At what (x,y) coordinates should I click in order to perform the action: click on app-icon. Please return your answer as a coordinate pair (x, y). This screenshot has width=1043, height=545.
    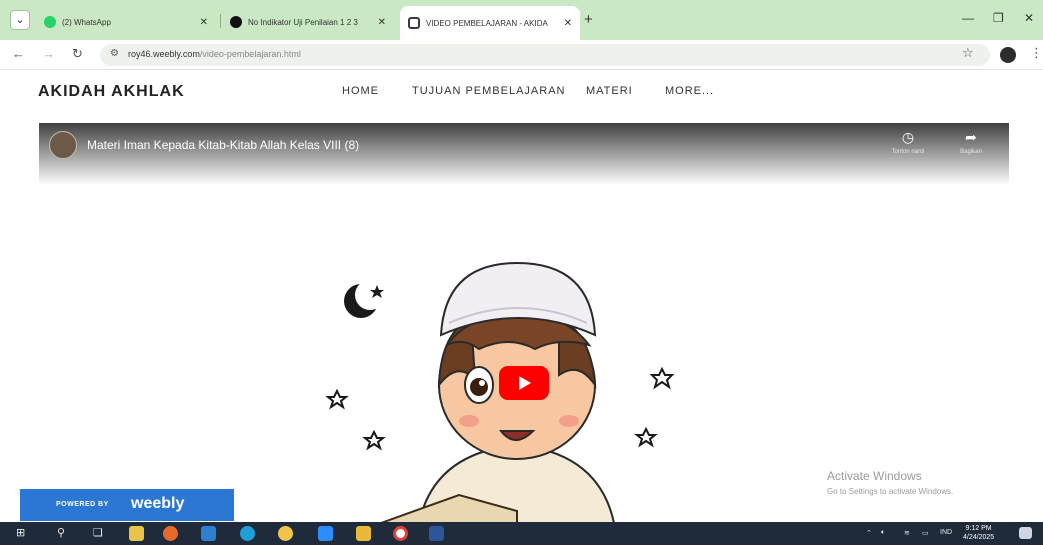
    Looking at the image, I should click on (285, 533).